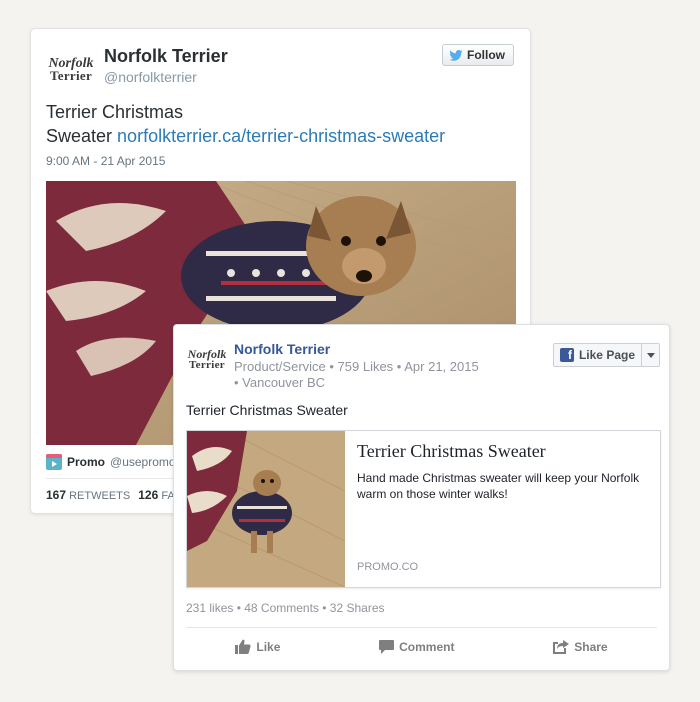 The width and height of the screenshot is (700, 702). I want to click on like-page-dropdown, so click(650, 355).